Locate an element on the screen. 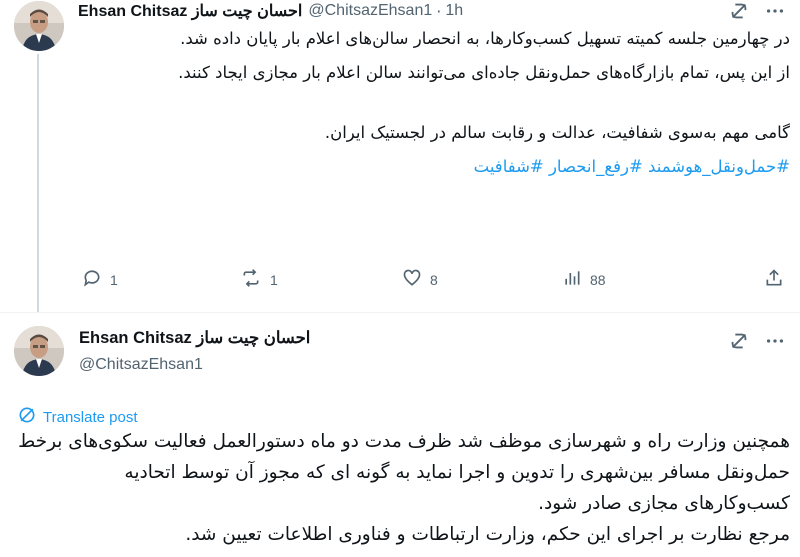 The width and height of the screenshot is (800, 557). timestamp: 1h is located at coordinates (454, 11).